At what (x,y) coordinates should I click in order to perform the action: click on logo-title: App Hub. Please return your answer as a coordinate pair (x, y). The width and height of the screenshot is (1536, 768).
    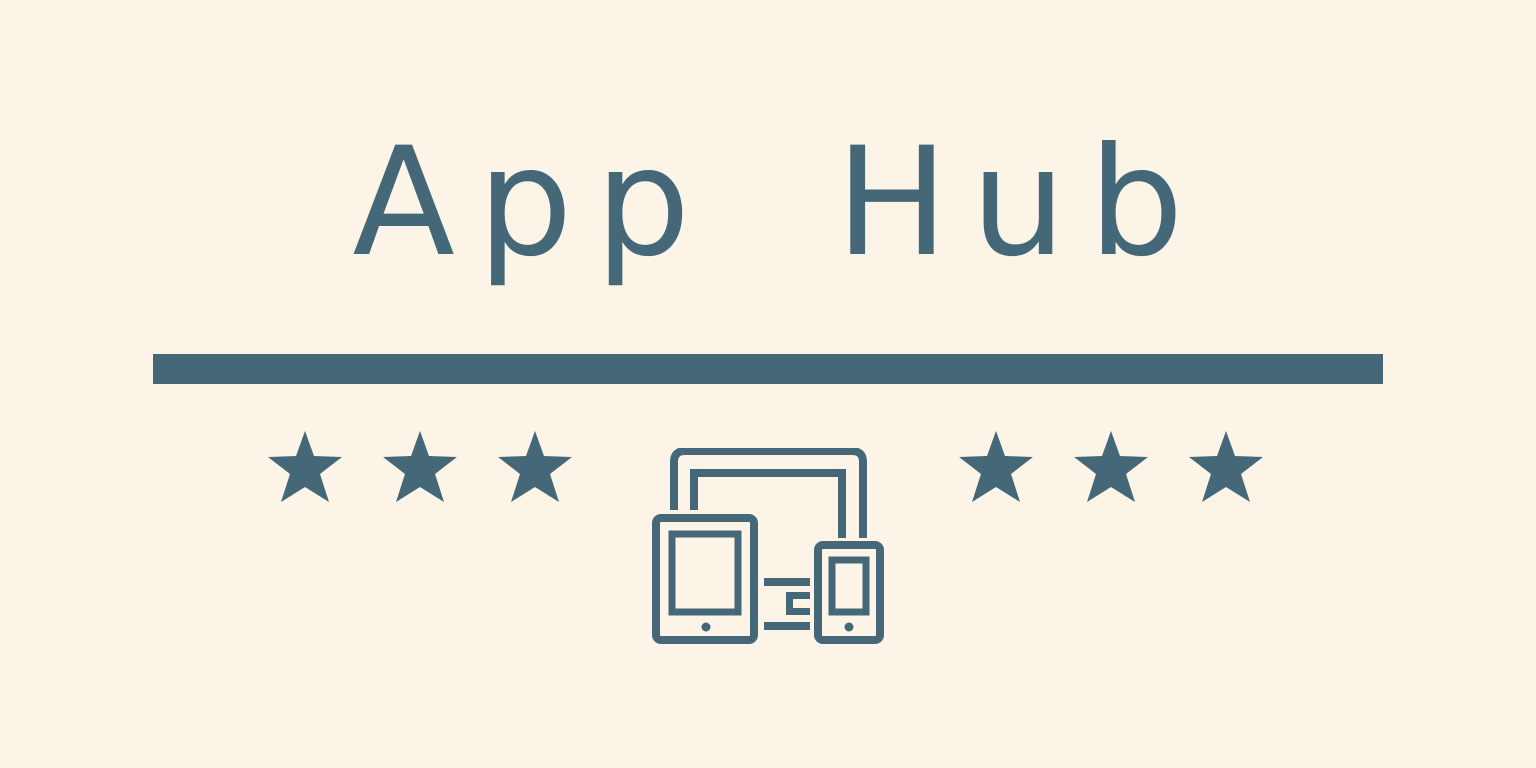
    Looking at the image, I should click on (779, 203).